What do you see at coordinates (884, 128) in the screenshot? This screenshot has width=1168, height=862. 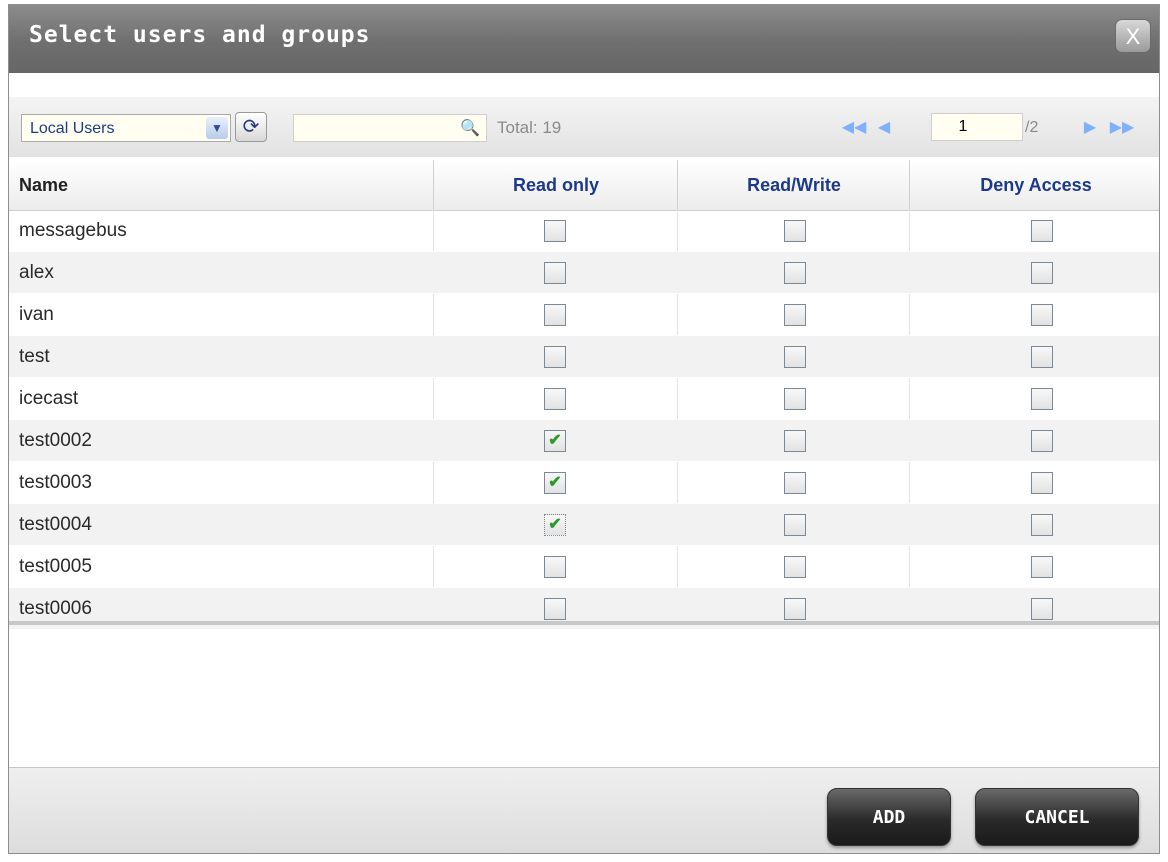 I see `prev-page-icon: ◀` at bounding box center [884, 128].